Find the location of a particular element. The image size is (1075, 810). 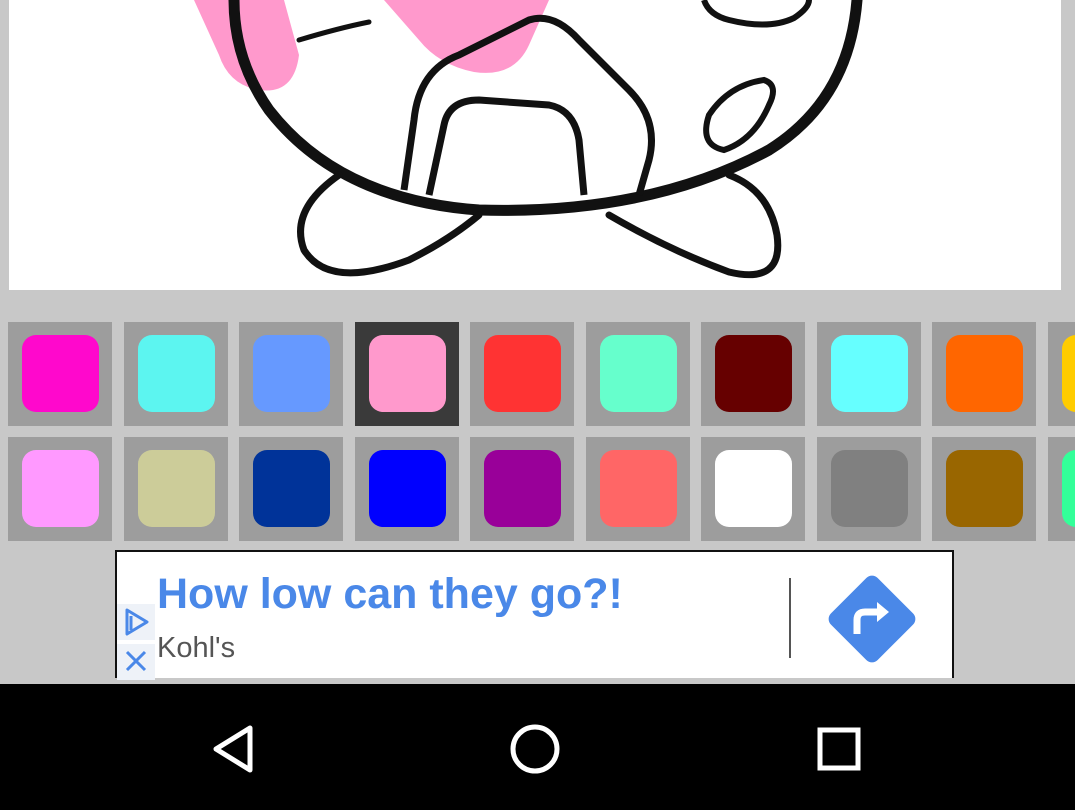

color-swatch-maroon is located at coordinates (753, 374).